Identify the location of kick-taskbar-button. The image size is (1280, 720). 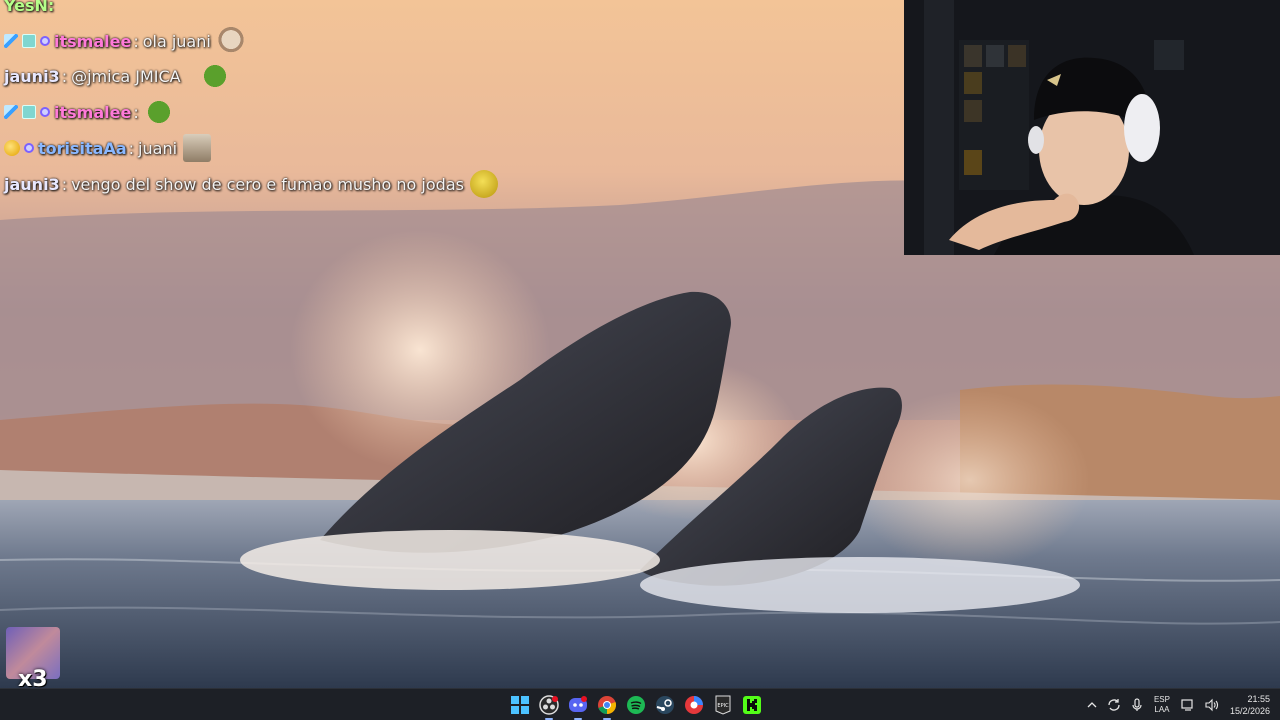
(752, 705).